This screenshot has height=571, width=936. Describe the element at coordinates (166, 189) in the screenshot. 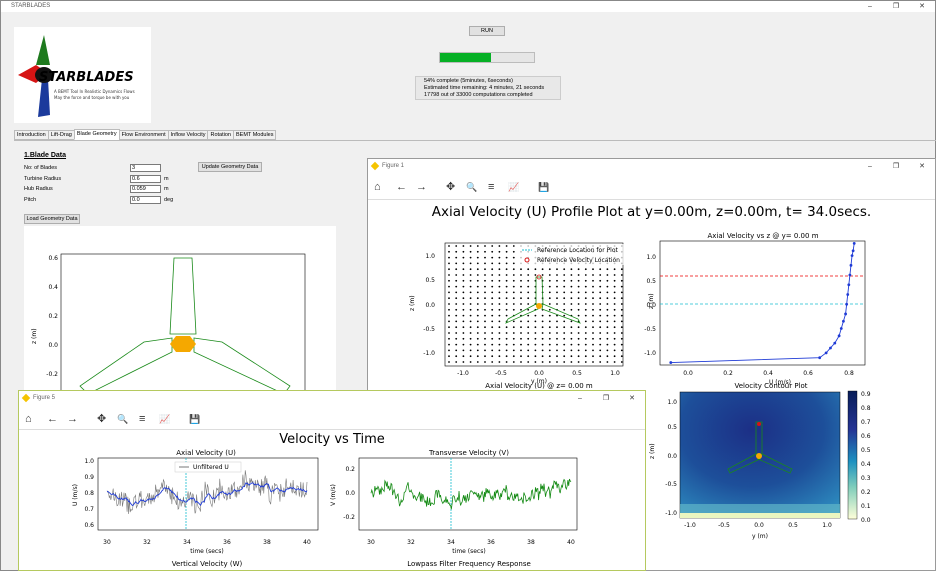

I see `unit-hub-radius: m` at that location.